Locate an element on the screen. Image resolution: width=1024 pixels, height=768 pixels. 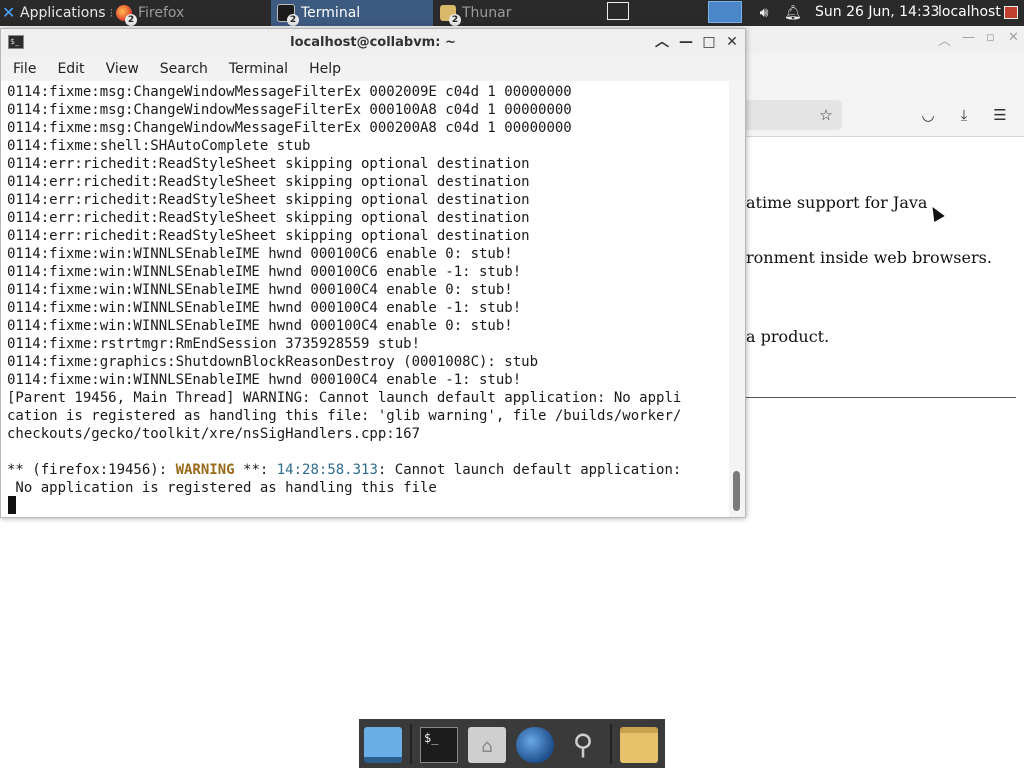
terminal-menubar: File Edit View Search Terminal Help is located at coordinates (373, 69).